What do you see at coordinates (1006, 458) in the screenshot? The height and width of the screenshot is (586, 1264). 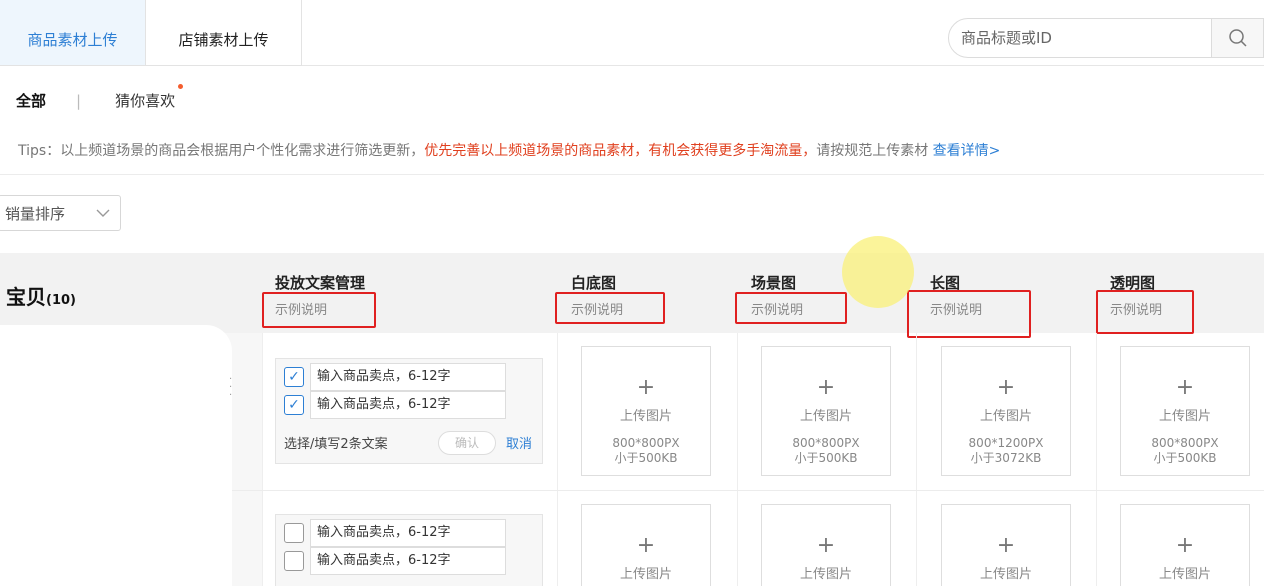 I see `upload-size: 小于3072KB` at bounding box center [1006, 458].